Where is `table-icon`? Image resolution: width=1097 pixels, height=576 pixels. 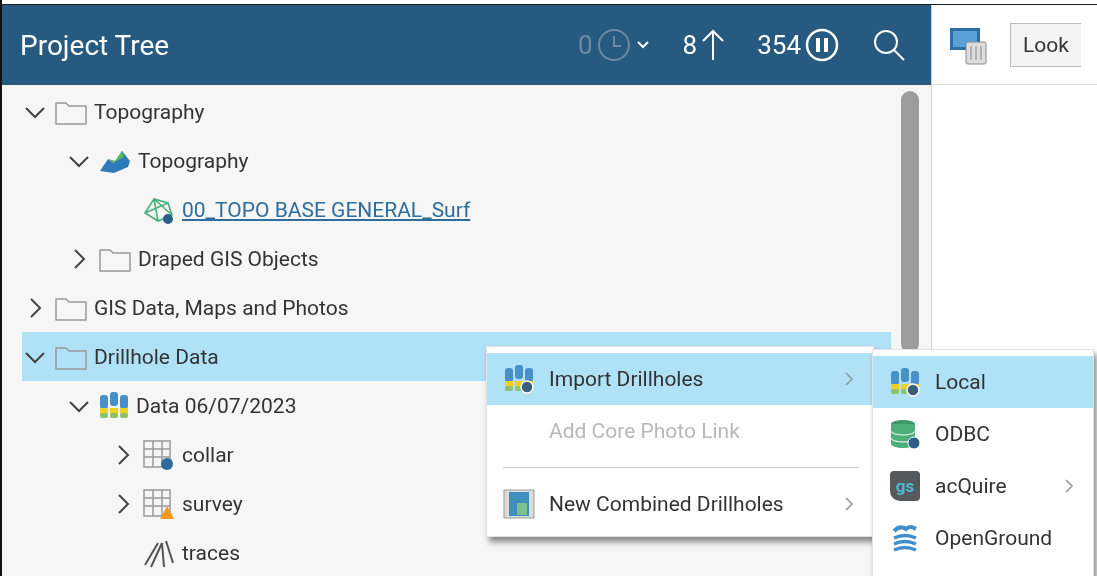
table-icon is located at coordinates (159, 454).